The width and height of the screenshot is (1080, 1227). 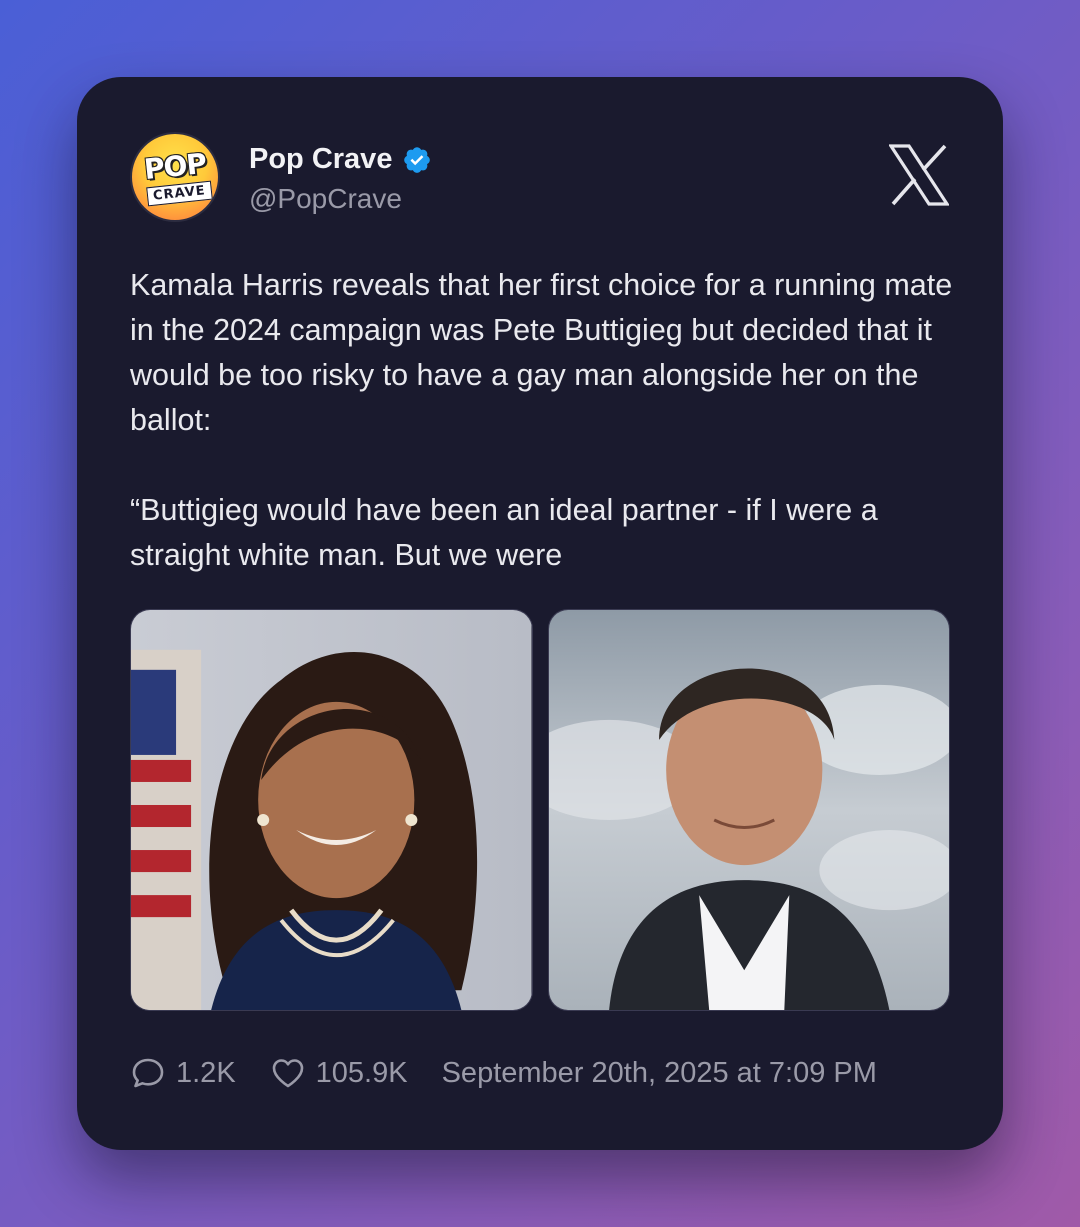 I want to click on media-photo-right, so click(x=748, y=810).